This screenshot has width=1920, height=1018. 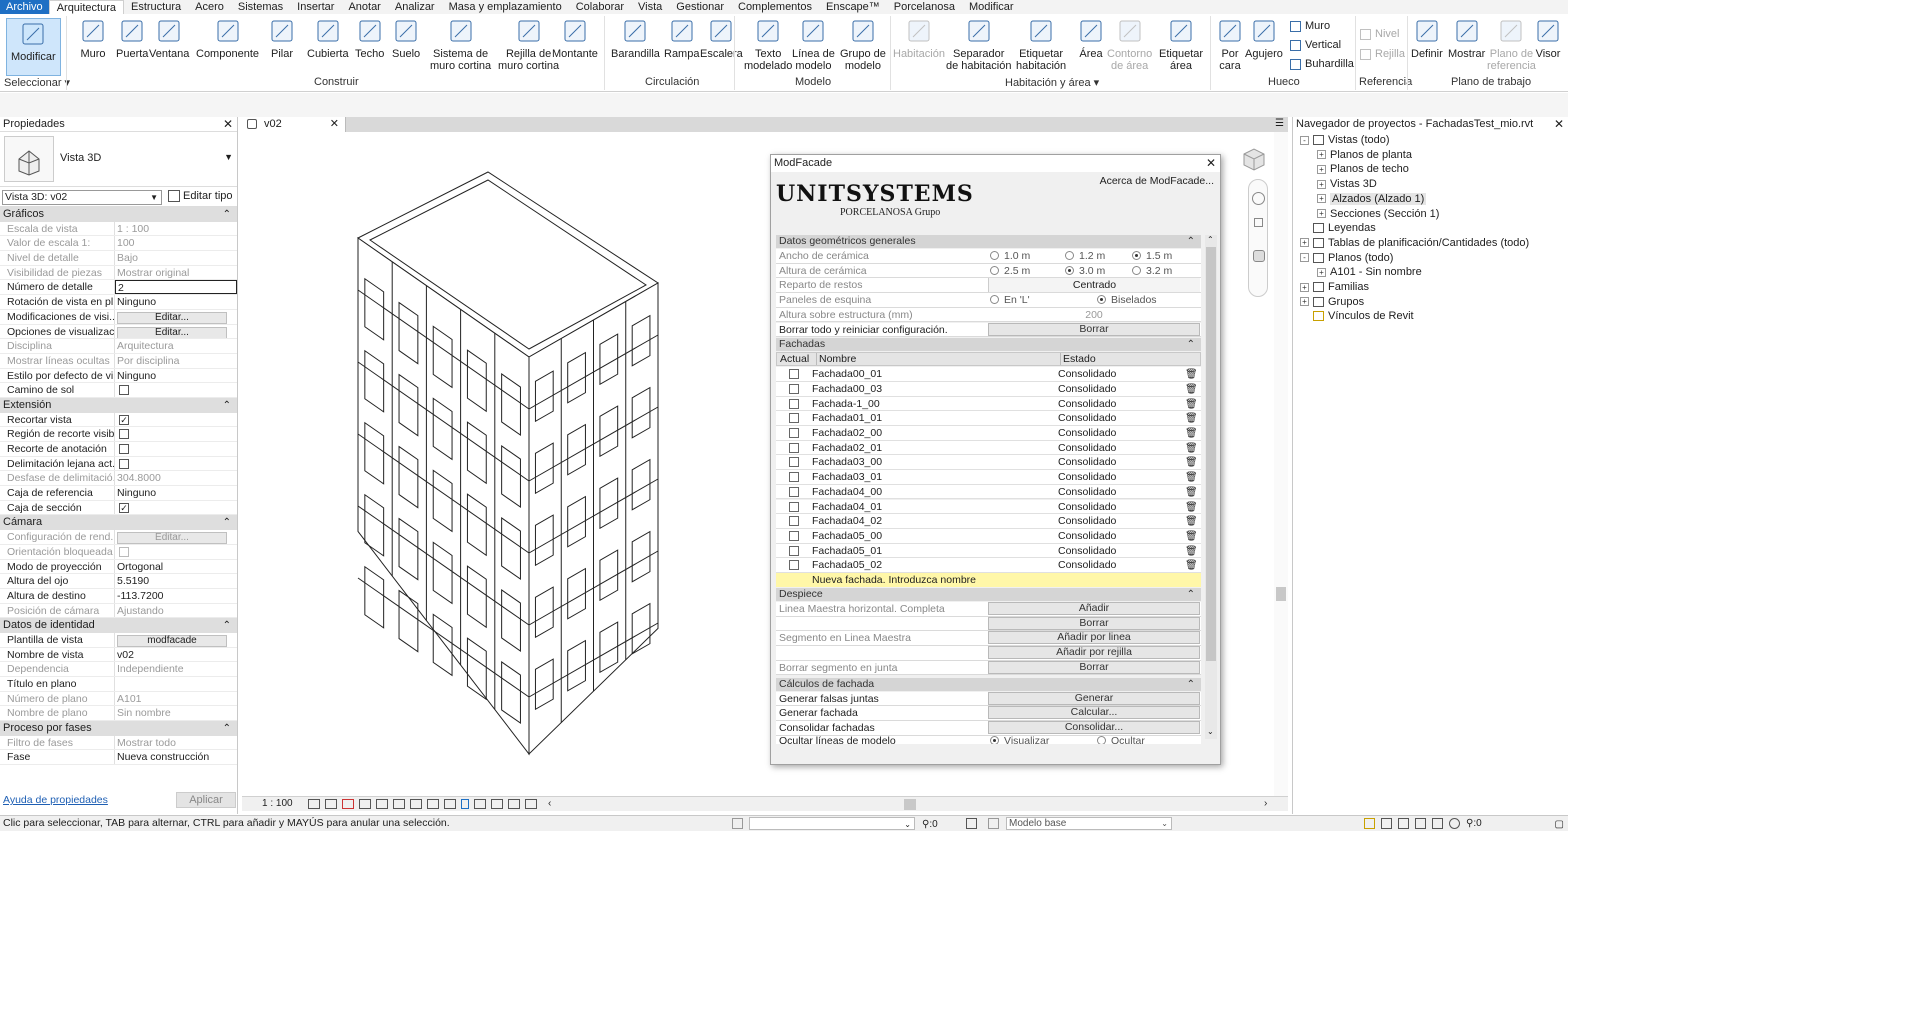 What do you see at coordinates (575, 39) in the screenshot?
I see `montante-button: Montante` at bounding box center [575, 39].